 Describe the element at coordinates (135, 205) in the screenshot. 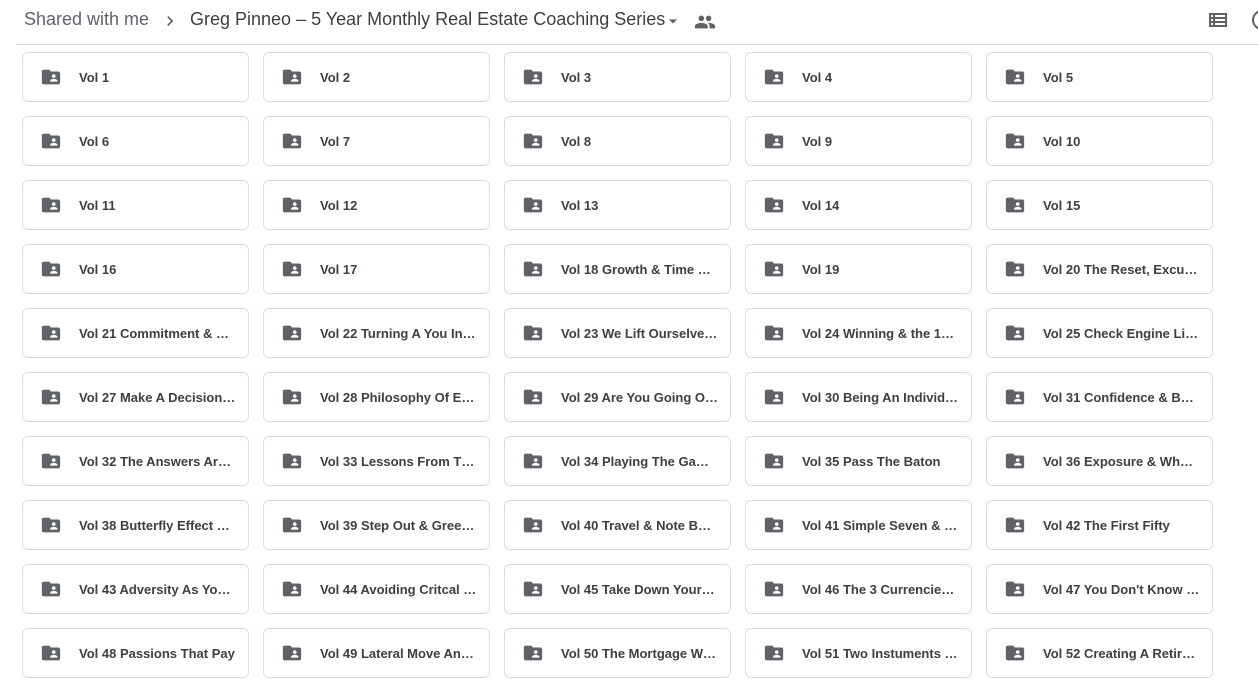

I see `folder-item: Vol 11` at that location.